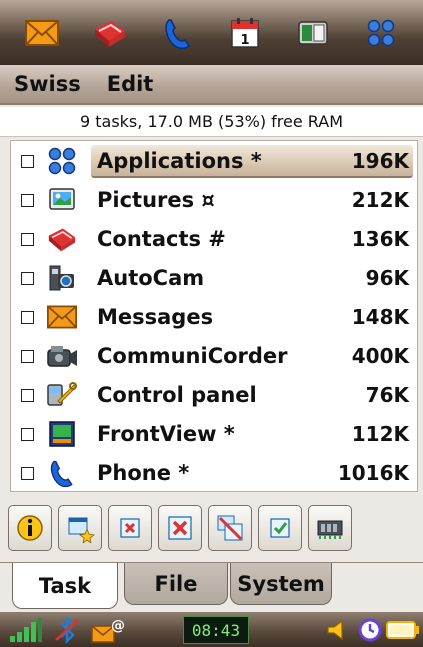  Describe the element at coordinates (216, 630) in the screenshot. I see `clock-display: 08:43` at that location.